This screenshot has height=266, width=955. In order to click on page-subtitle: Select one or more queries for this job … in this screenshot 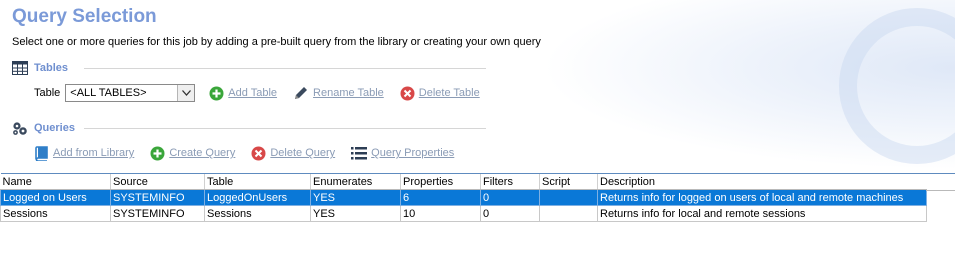, I will do `click(276, 42)`.